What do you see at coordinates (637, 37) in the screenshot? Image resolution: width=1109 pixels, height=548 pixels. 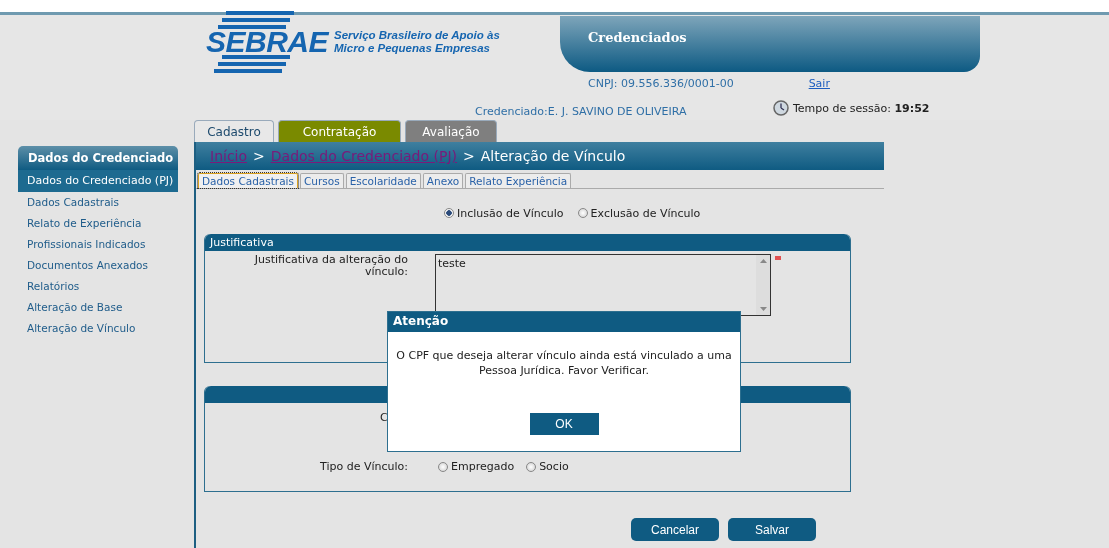 I see `app-title: Credenciados` at bounding box center [637, 37].